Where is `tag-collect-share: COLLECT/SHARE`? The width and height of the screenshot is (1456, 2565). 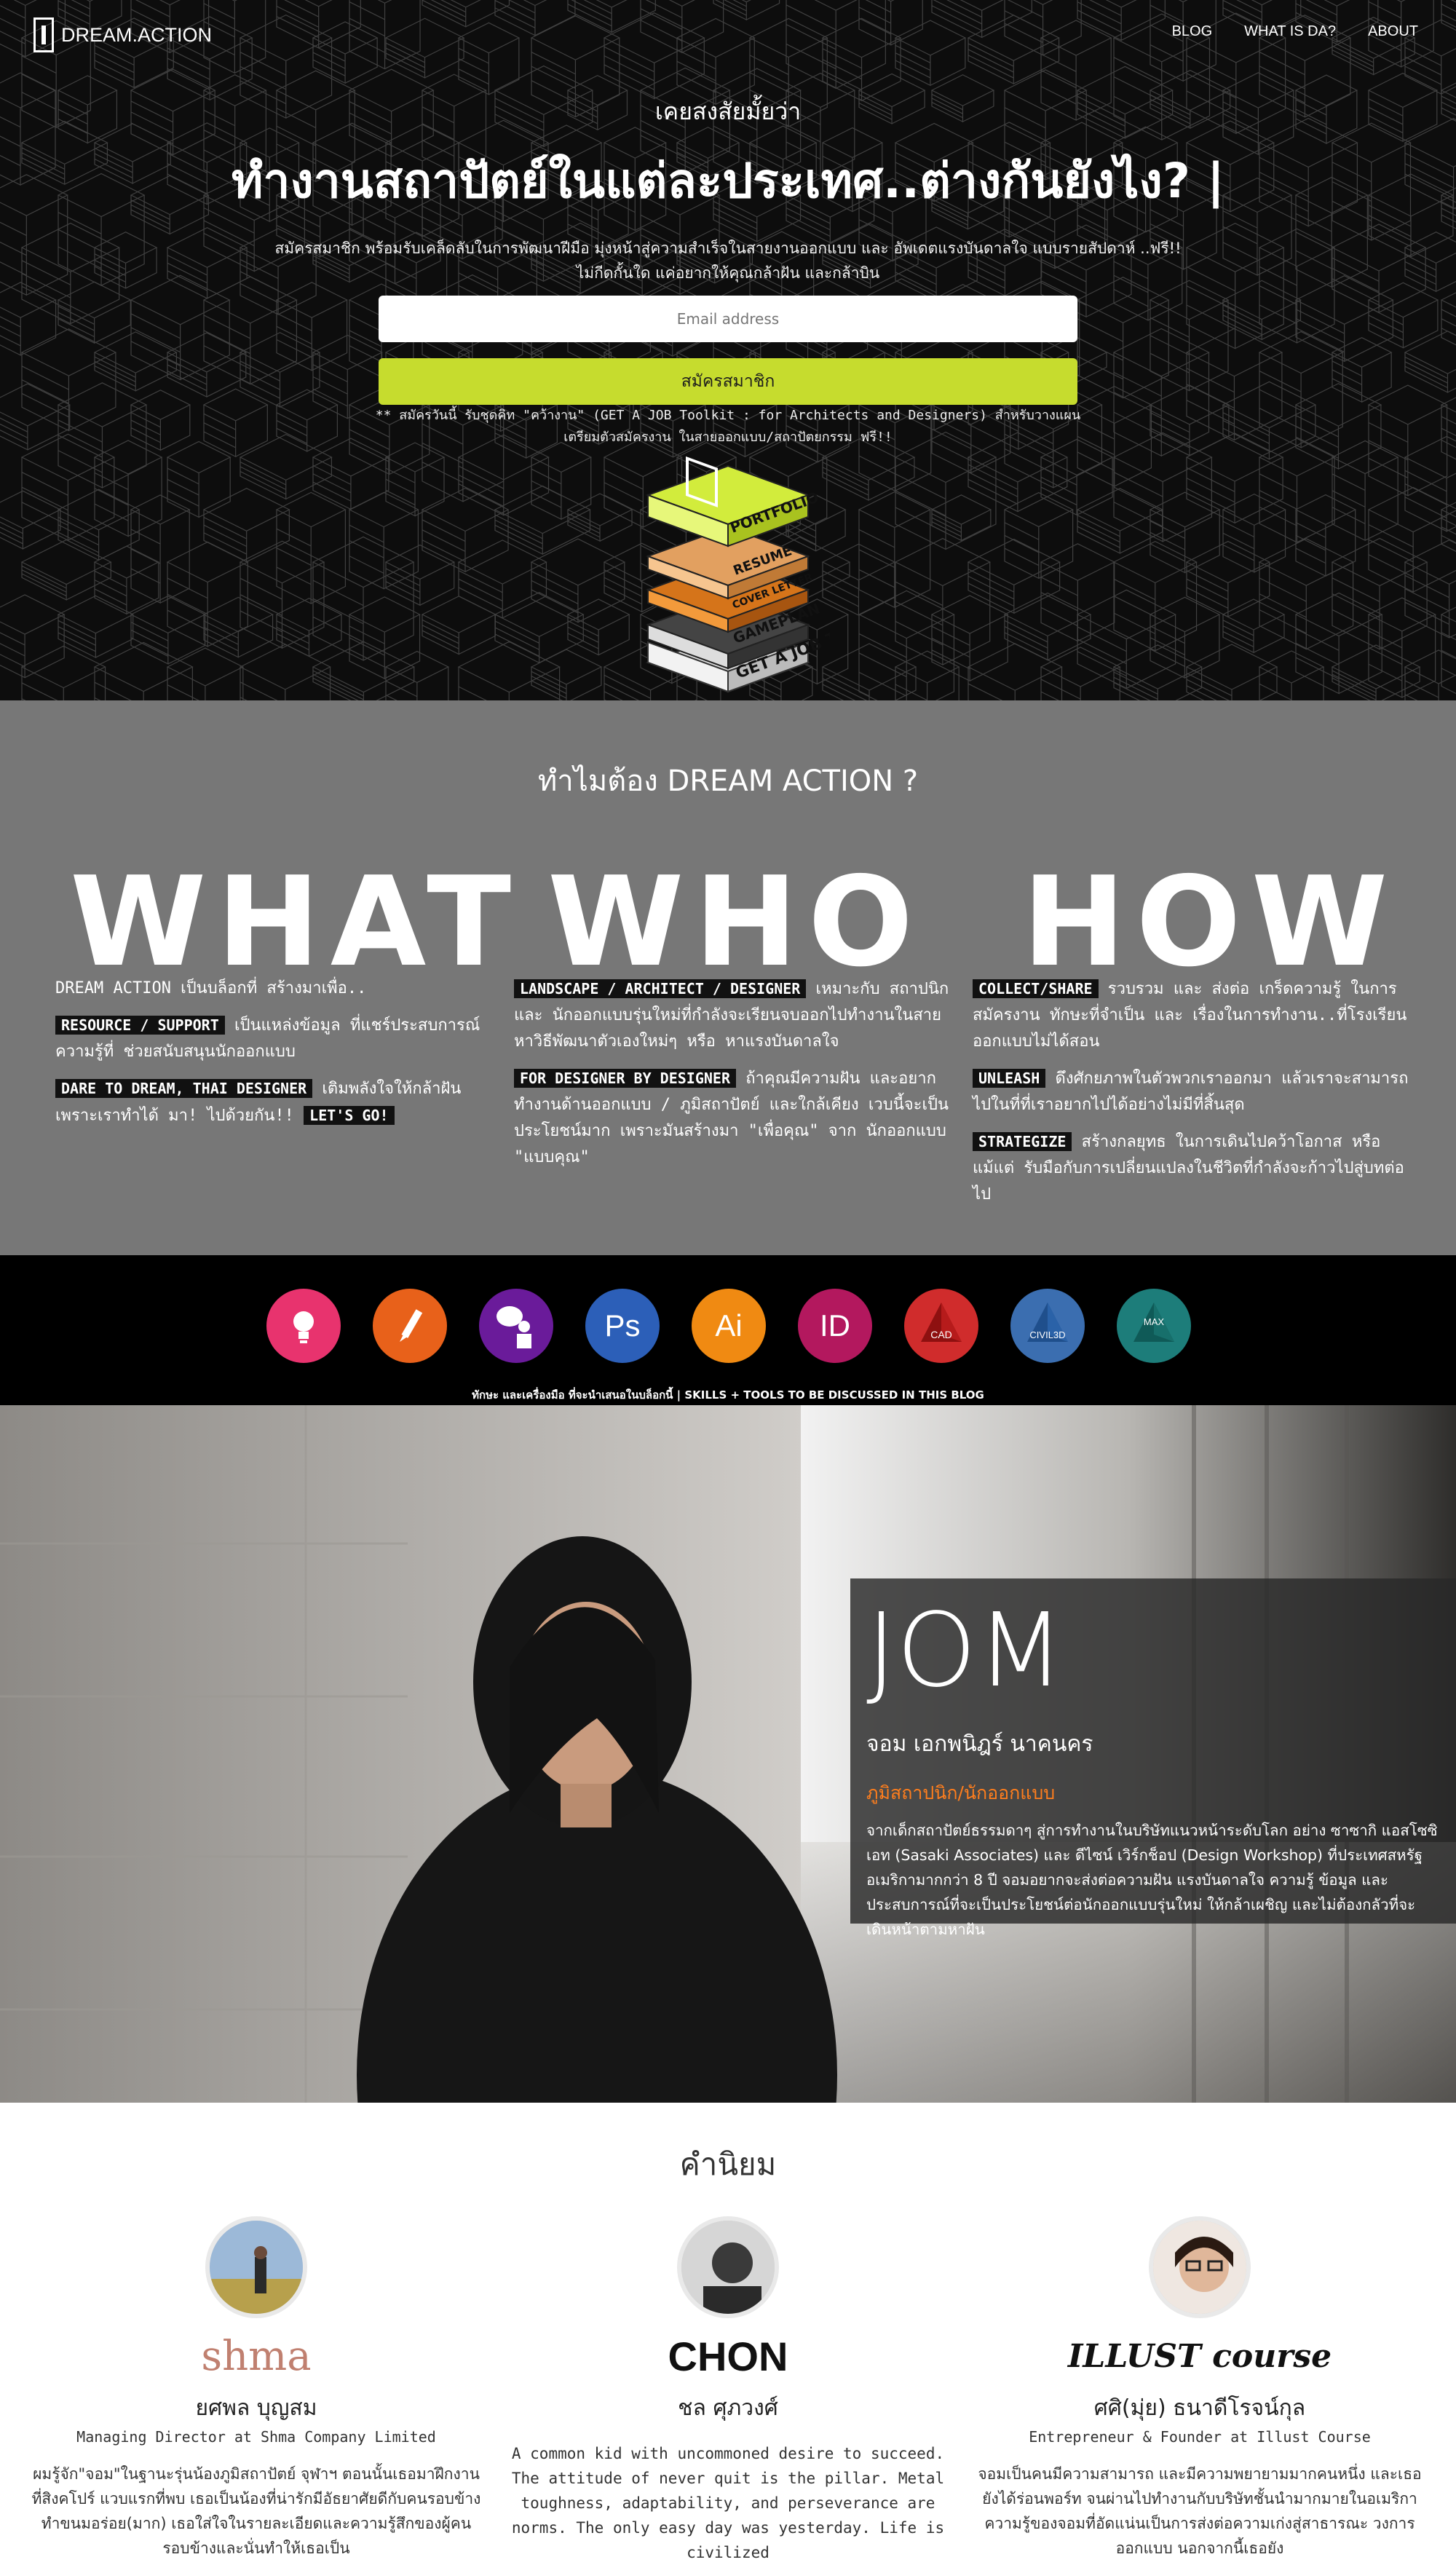 tag-collect-share: COLLECT/SHARE is located at coordinates (1036, 988).